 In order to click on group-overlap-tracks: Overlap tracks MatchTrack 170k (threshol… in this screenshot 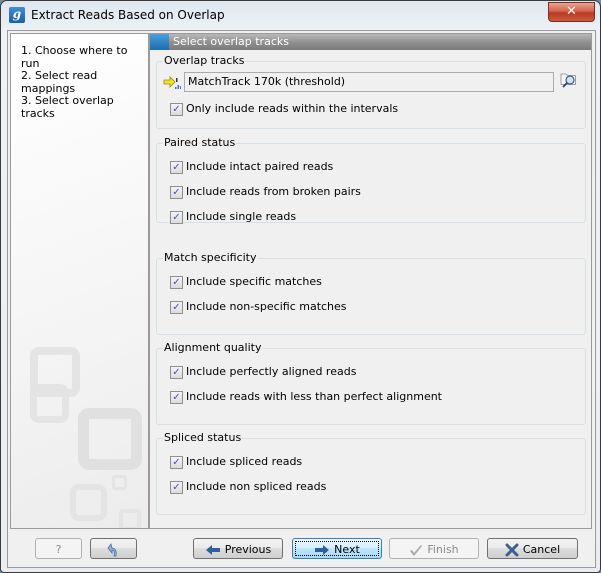, I will do `click(371, 91)`.